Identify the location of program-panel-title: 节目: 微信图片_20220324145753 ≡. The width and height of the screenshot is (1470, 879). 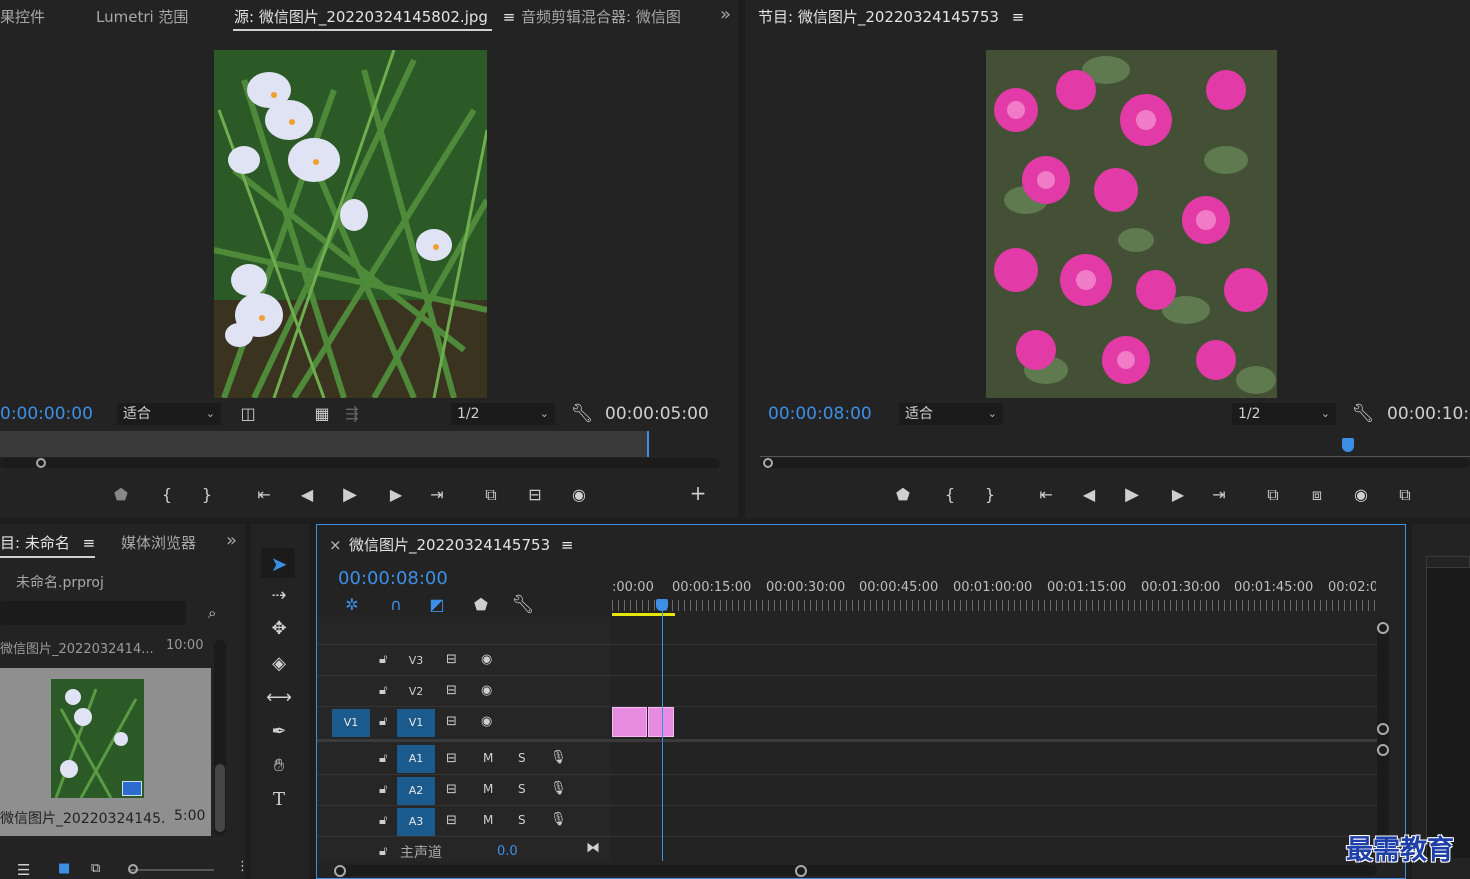
(891, 16).